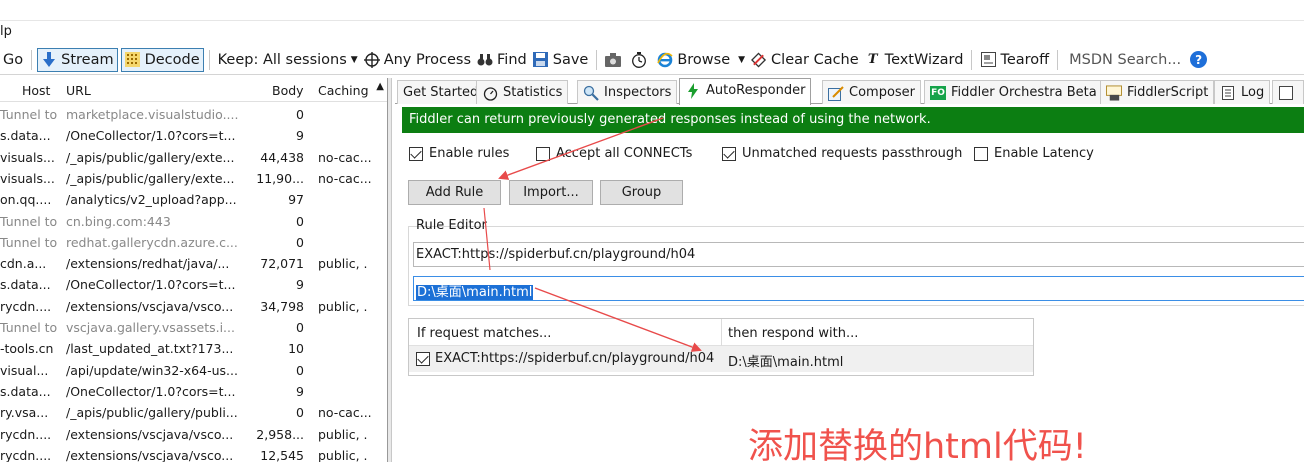  I want to click on session-body-cell: 34,798, so click(282, 306).